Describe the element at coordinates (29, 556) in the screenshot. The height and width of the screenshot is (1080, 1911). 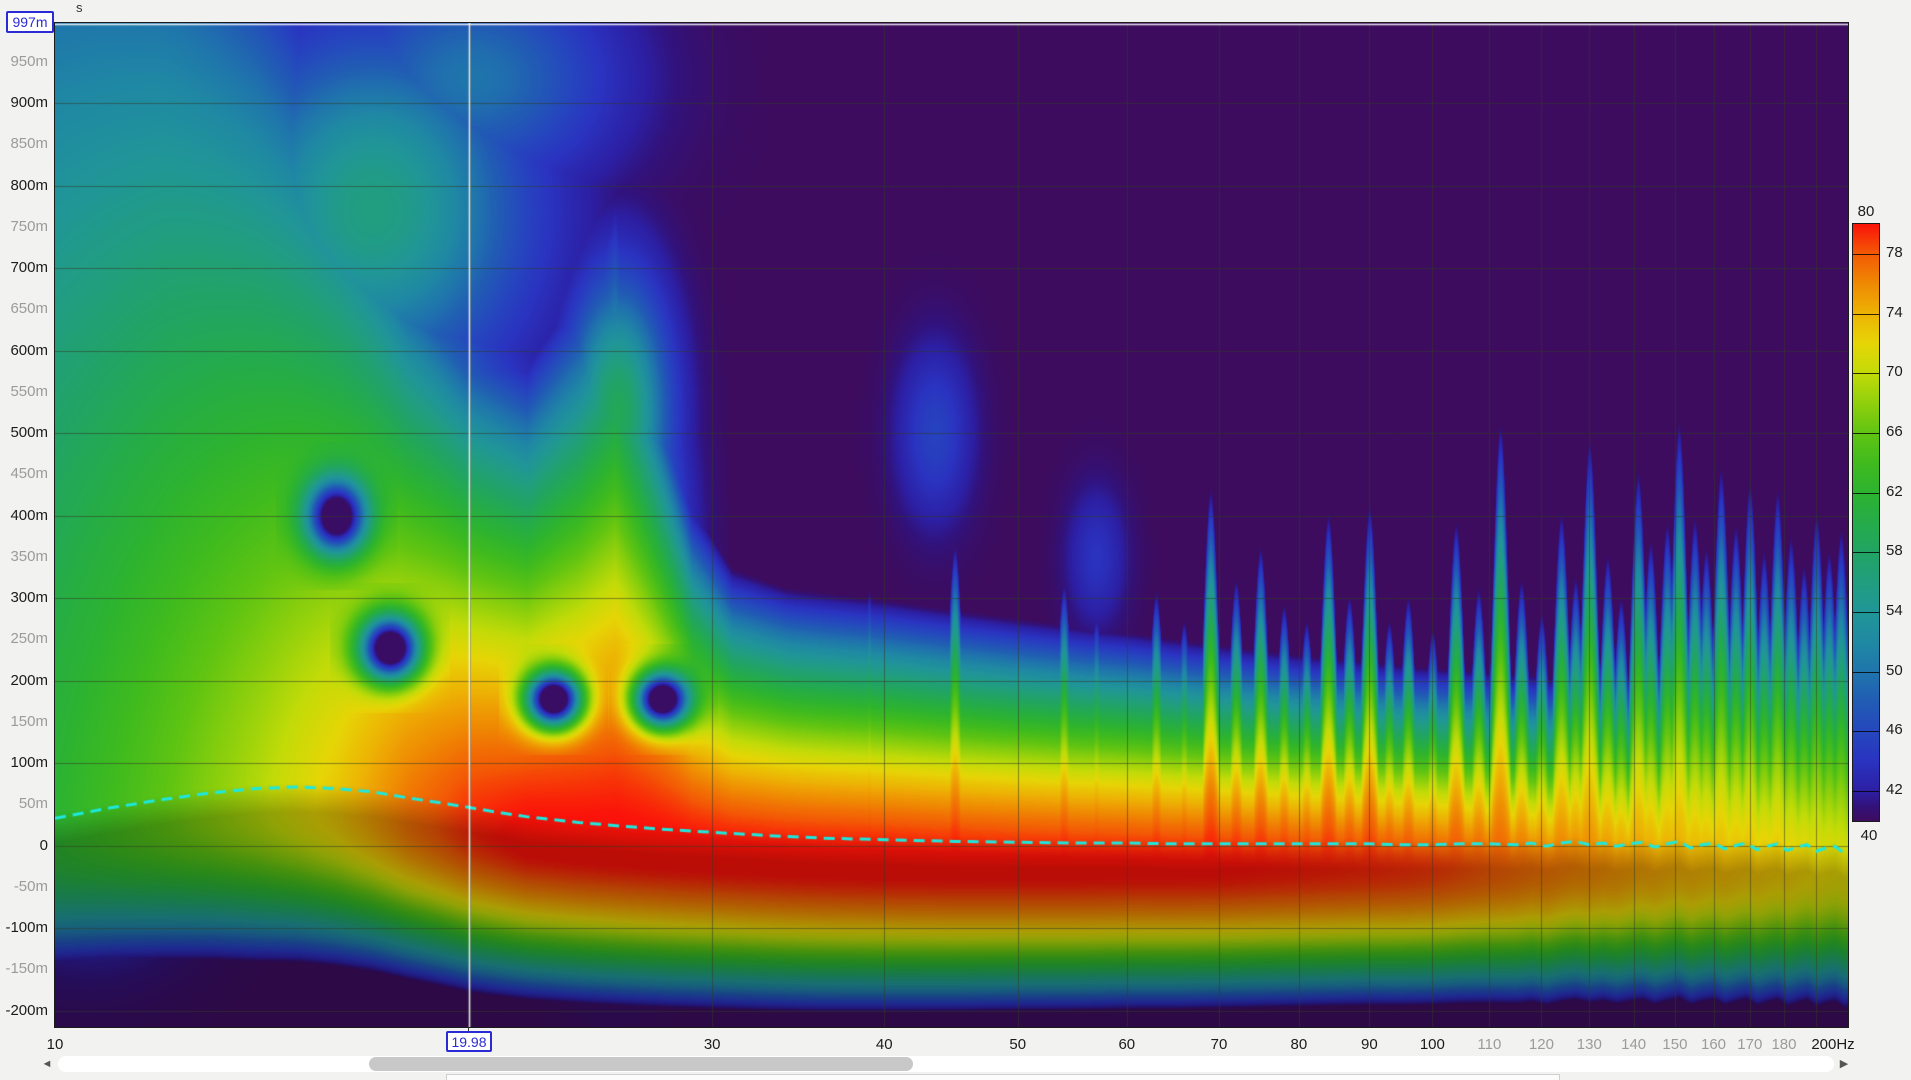
I see `y-tick-label: 350m` at that location.